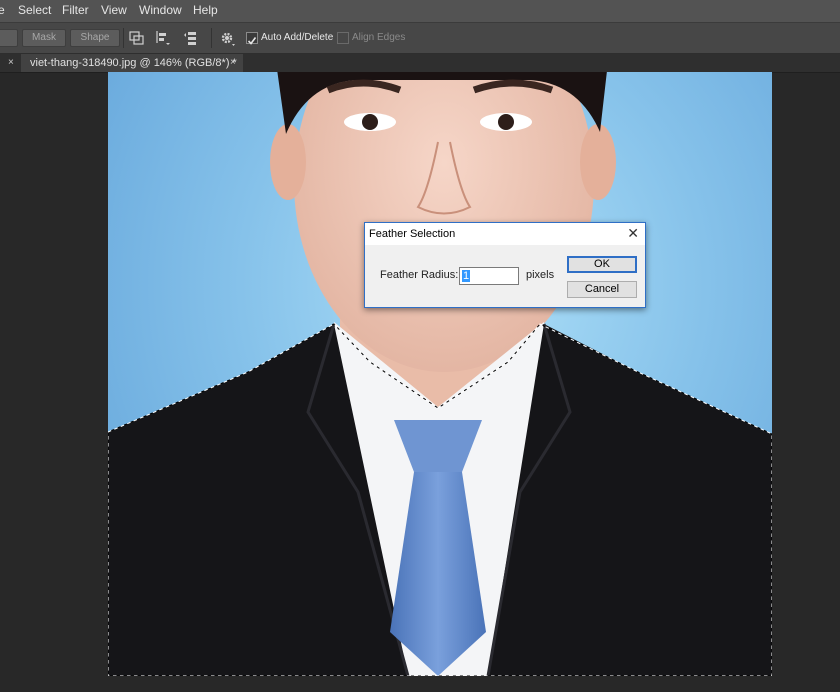 This screenshot has width=840, height=692. What do you see at coordinates (34, 10) in the screenshot?
I see `menu-select: Select` at bounding box center [34, 10].